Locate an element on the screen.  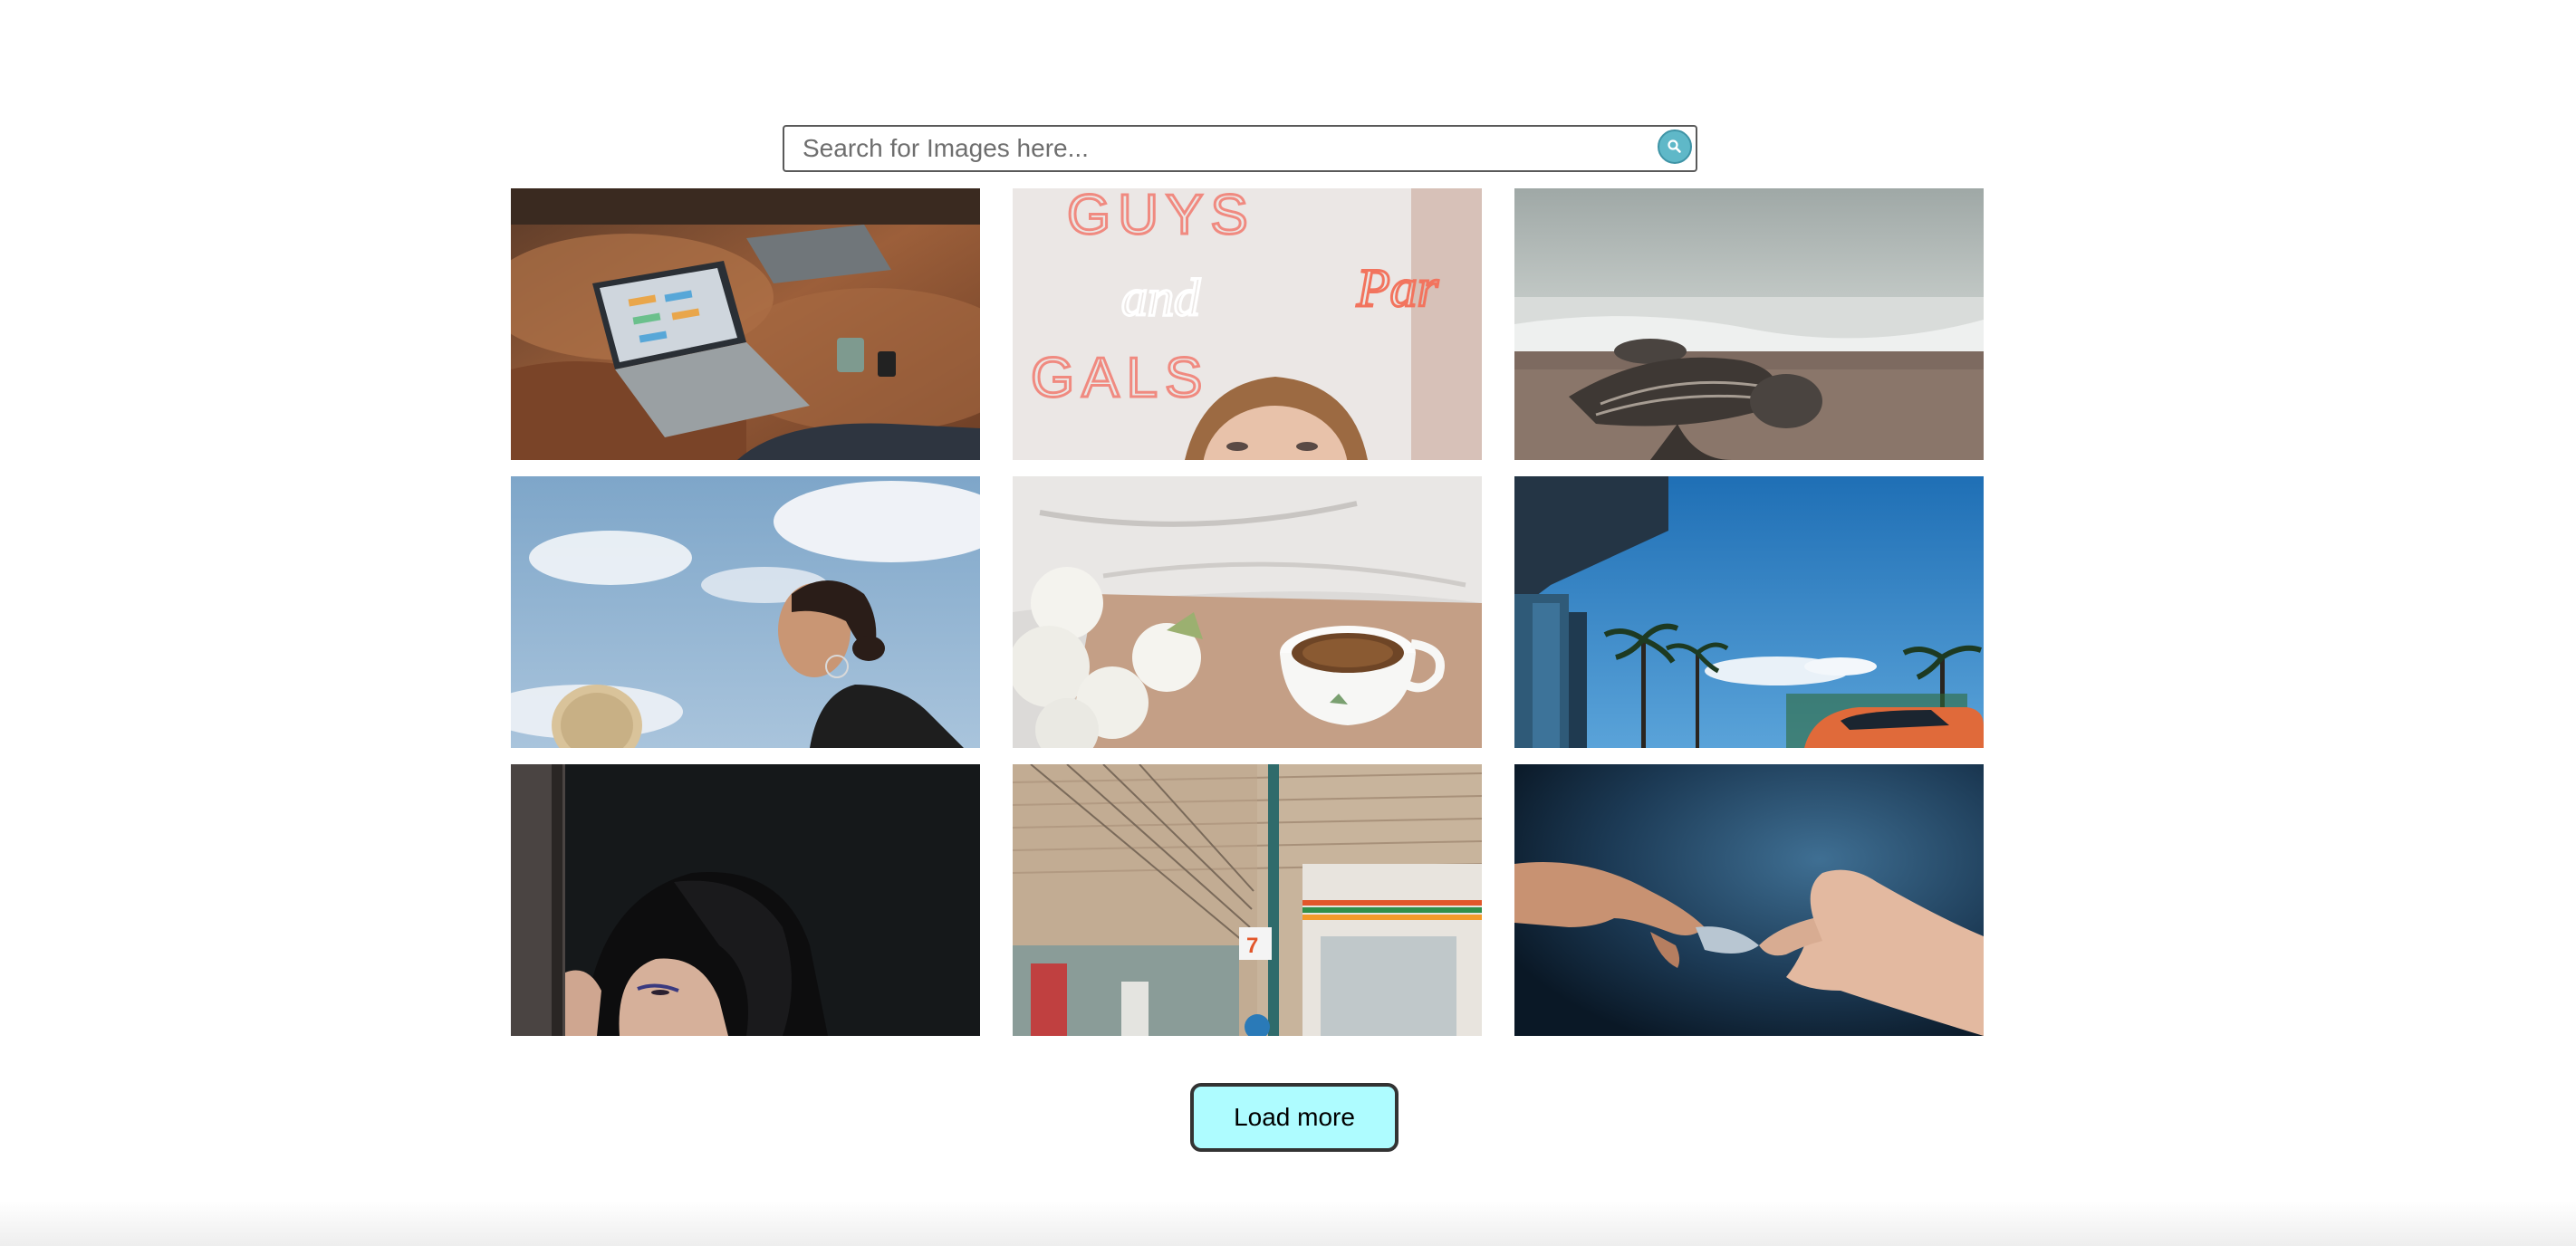
search-input is located at coordinates (1210, 149).